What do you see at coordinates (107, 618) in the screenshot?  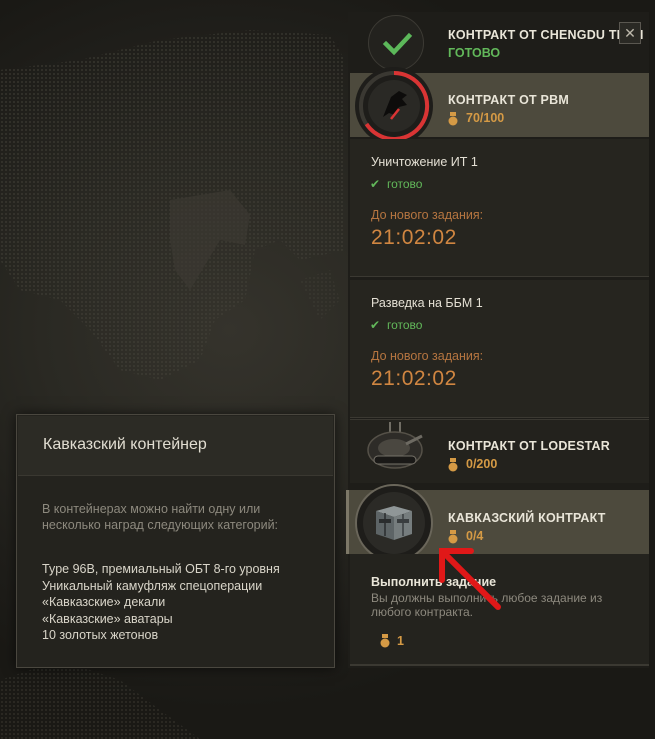 I see `reward-item: «Кавказские» аватары` at bounding box center [107, 618].